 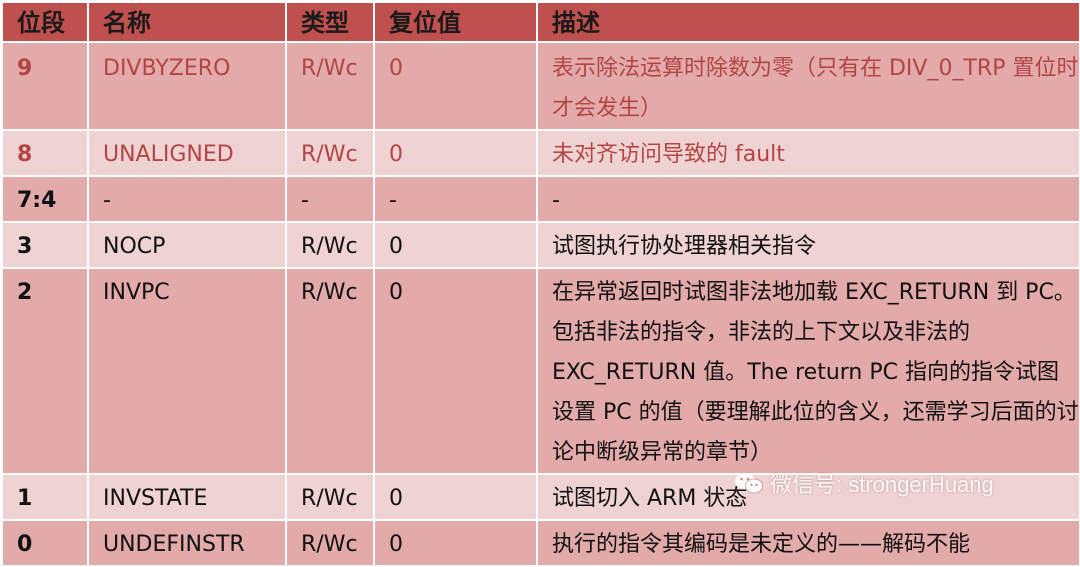 I want to click on table-row: 3 NOCP R/Wc 0 试图执行协处理器相关指令, so click(x=540, y=245).